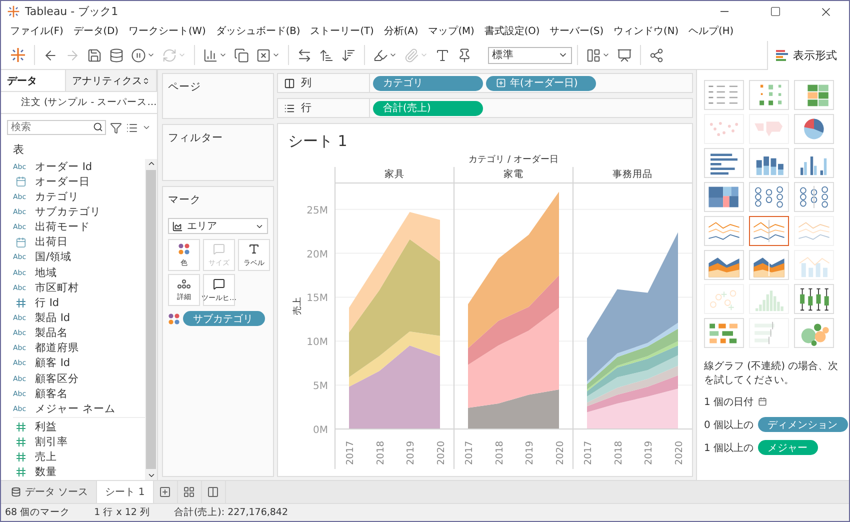  What do you see at coordinates (116, 55) in the screenshot?
I see `database-icon` at bounding box center [116, 55].